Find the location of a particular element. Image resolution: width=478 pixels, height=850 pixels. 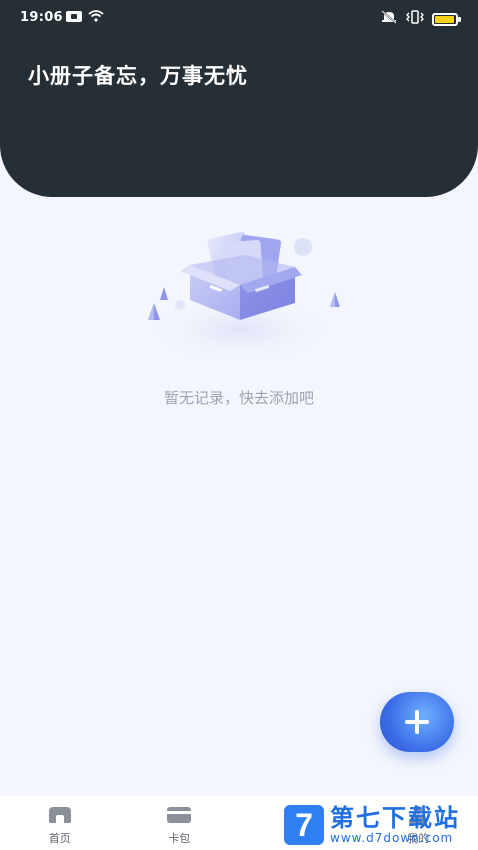

tab-label: 首页 is located at coordinates (59, 838).